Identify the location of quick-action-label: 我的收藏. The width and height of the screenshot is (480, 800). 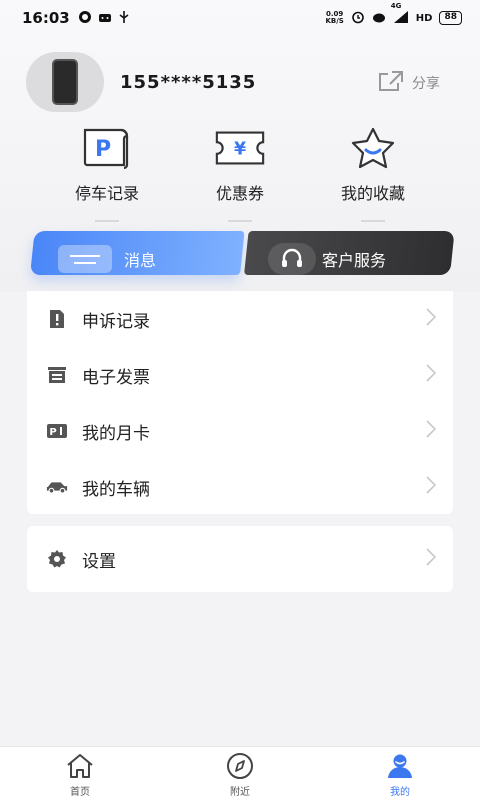
(372, 193).